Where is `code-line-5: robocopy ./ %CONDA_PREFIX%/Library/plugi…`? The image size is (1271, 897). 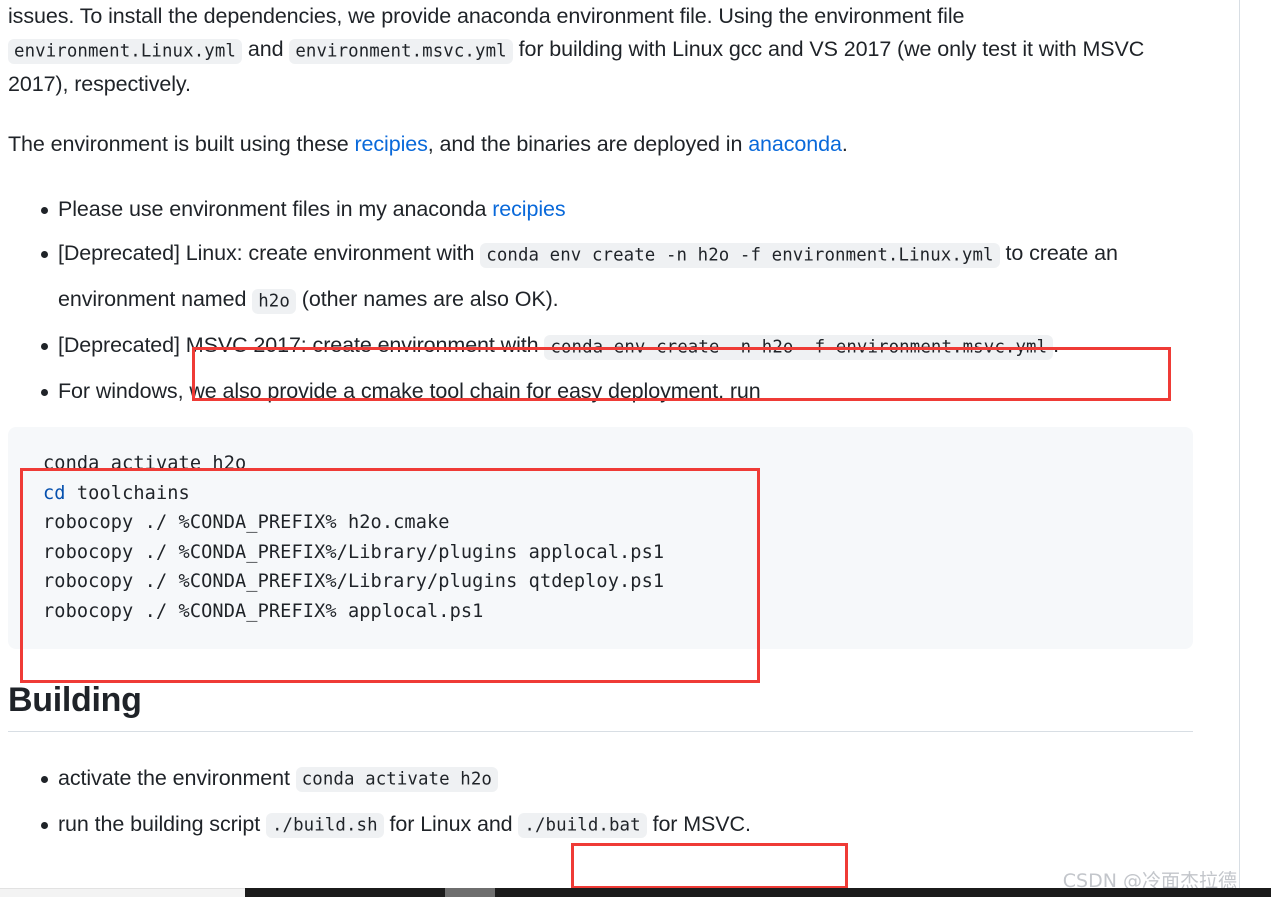
code-line-5: robocopy ./ %CONDA_PREFIX%/Library/plugi… is located at coordinates (354, 582).